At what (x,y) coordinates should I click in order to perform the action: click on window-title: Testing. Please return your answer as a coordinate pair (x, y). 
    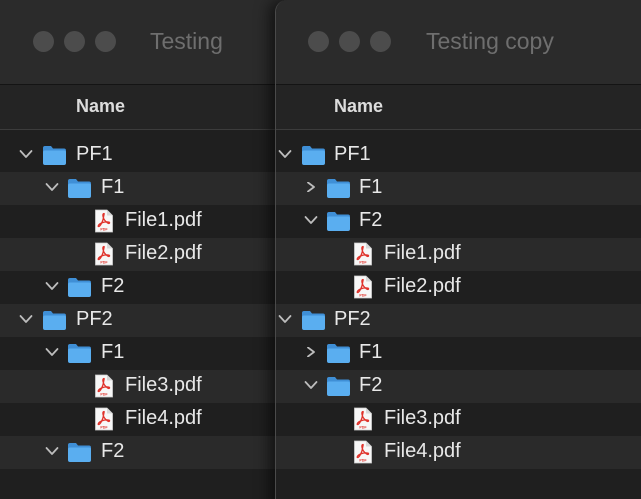
    Looking at the image, I should click on (186, 41).